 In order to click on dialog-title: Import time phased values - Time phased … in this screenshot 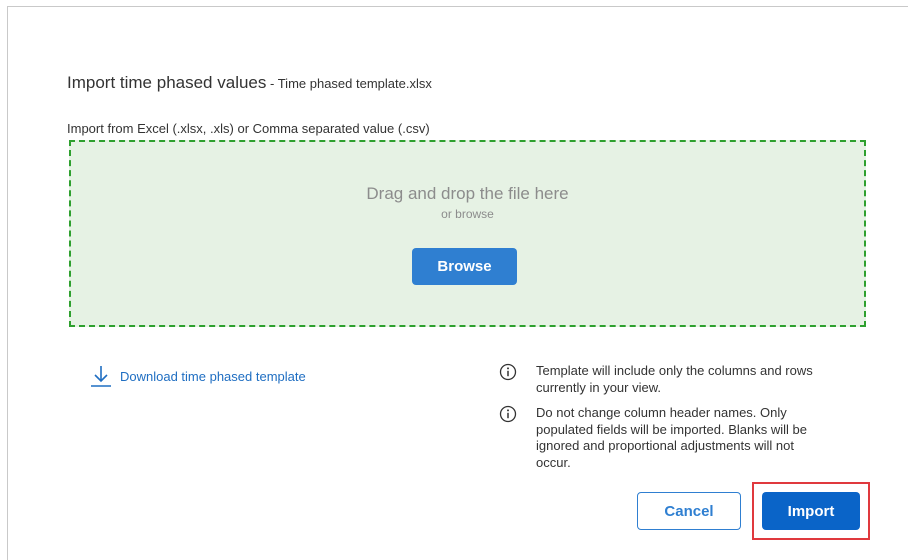, I will do `click(249, 83)`.